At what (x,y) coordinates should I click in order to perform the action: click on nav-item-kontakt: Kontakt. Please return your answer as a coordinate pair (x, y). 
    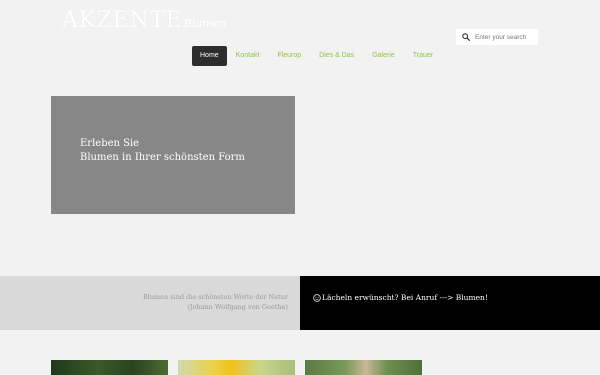
    Looking at the image, I should click on (248, 56).